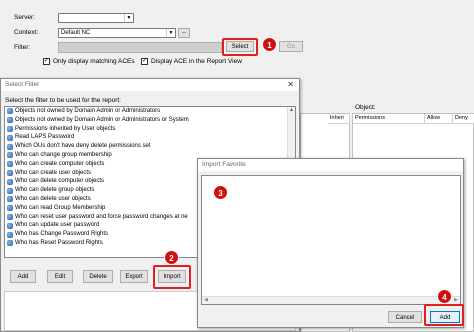 This screenshot has width=474, height=332. What do you see at coordinates (60, 181) in the screenshot?
I see `filter-item-label: Who can delete computer objects` at bounding box center [60, 181].